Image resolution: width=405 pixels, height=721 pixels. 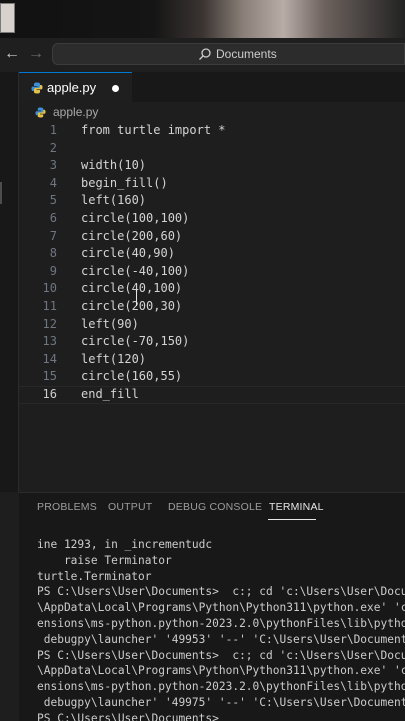 What do you see at coordinates (53, 182) in the screenshot?
I see `line-number: 4` at bounding box center [53, 182].